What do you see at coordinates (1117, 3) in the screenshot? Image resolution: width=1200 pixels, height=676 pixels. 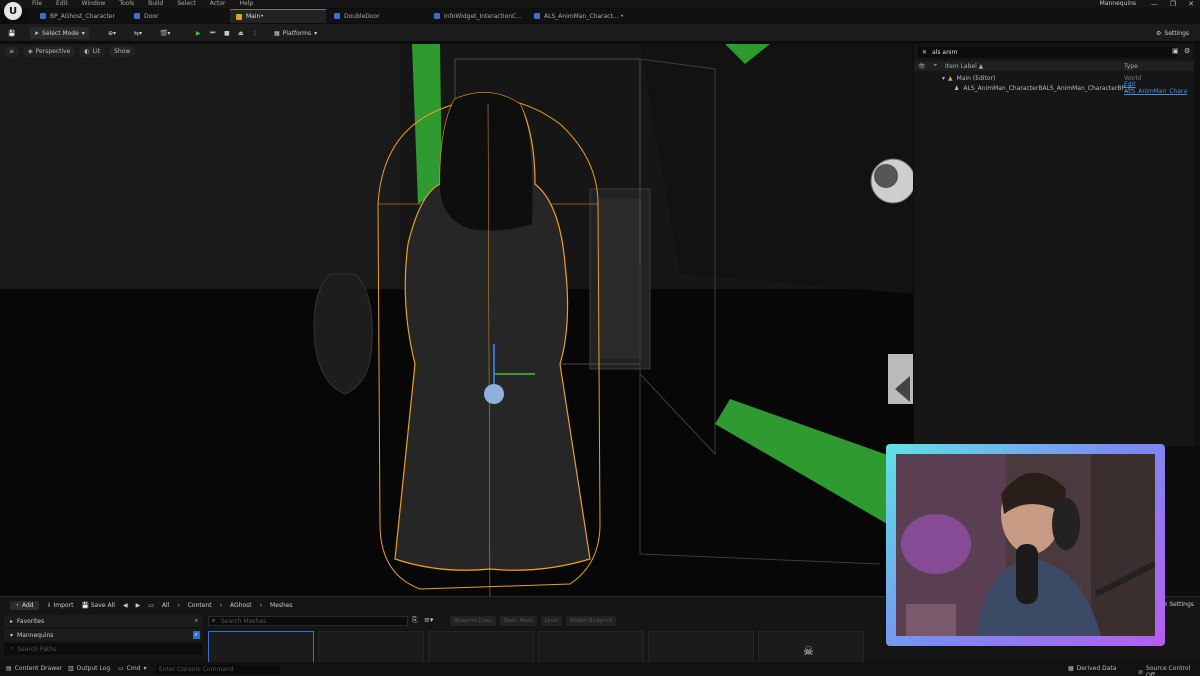 I see `project-name: Mannequins` at bounding box center [1117, 3].